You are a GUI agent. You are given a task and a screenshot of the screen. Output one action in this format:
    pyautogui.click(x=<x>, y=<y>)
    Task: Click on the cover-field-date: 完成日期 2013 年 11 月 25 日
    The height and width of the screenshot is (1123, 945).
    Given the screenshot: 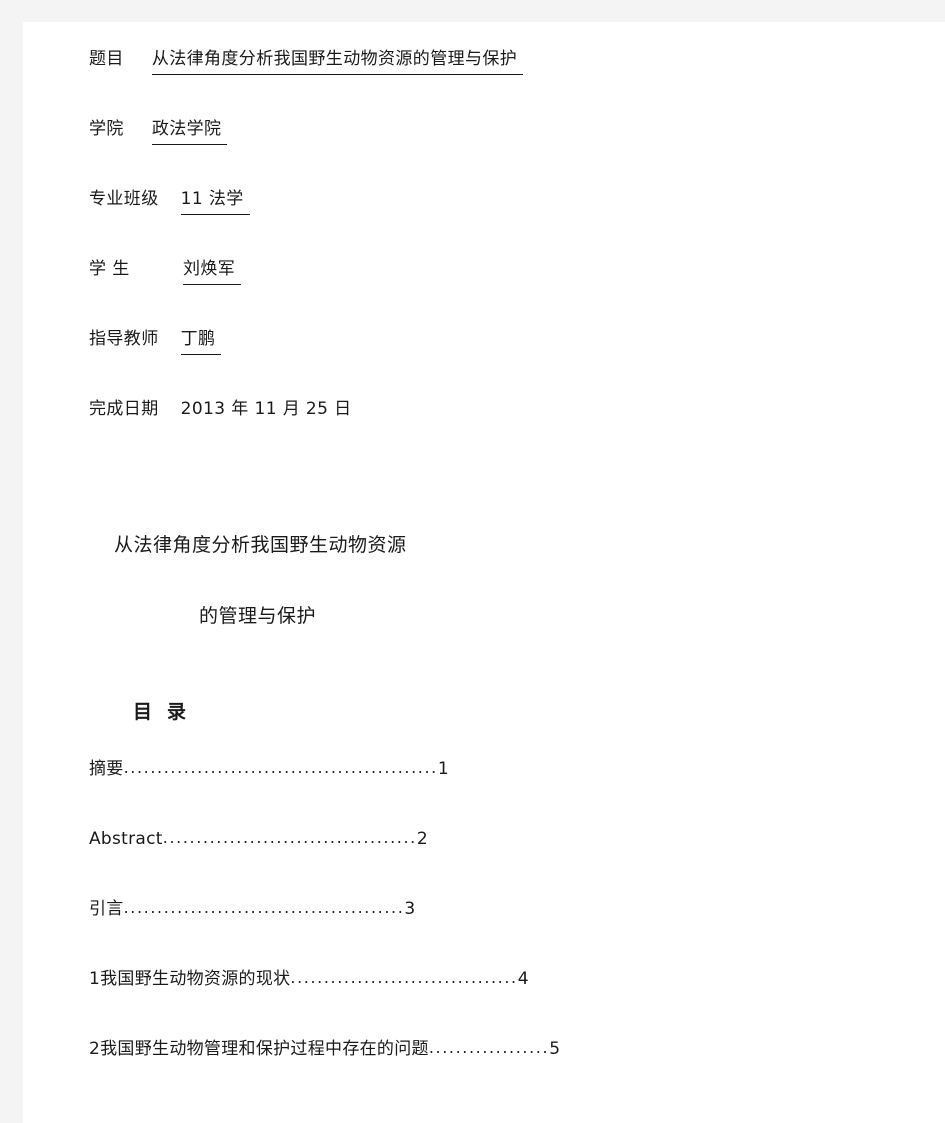 What is the action you would take?
    pyautogui.click(x=489, y=432)
    